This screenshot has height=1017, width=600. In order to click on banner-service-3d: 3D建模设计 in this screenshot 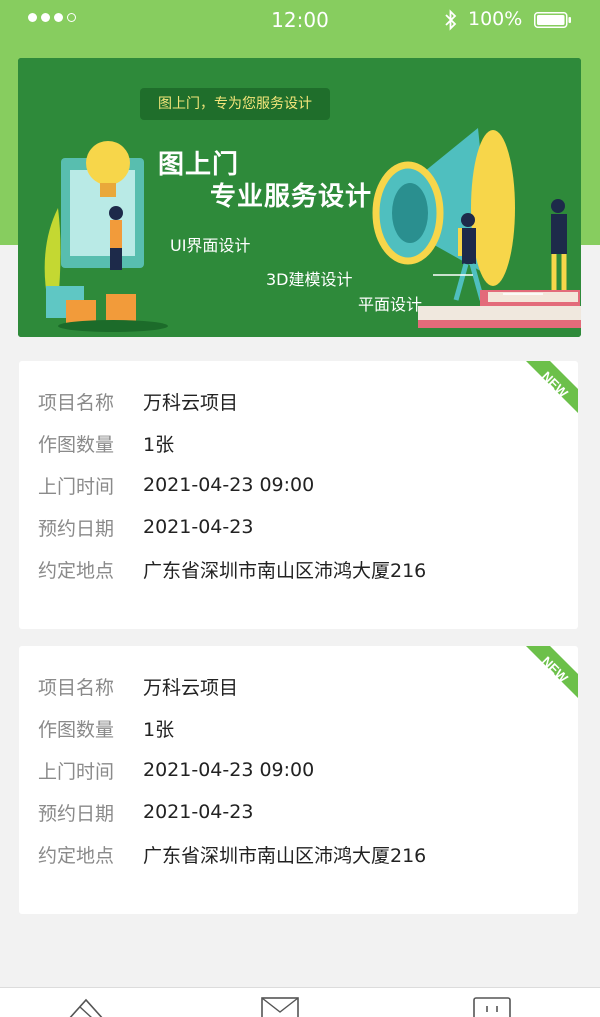, I will do `click(309, 279)`.